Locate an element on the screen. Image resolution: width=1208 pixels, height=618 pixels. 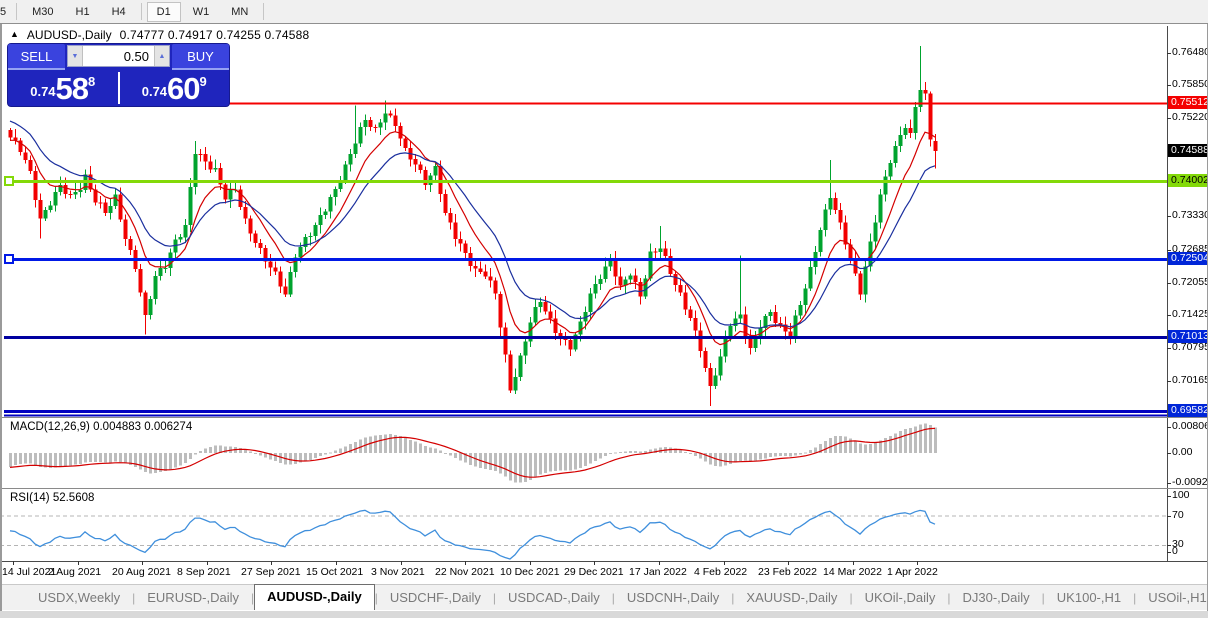
macd-axis-label: -0.00928 is located at coordinates (1190, 482).